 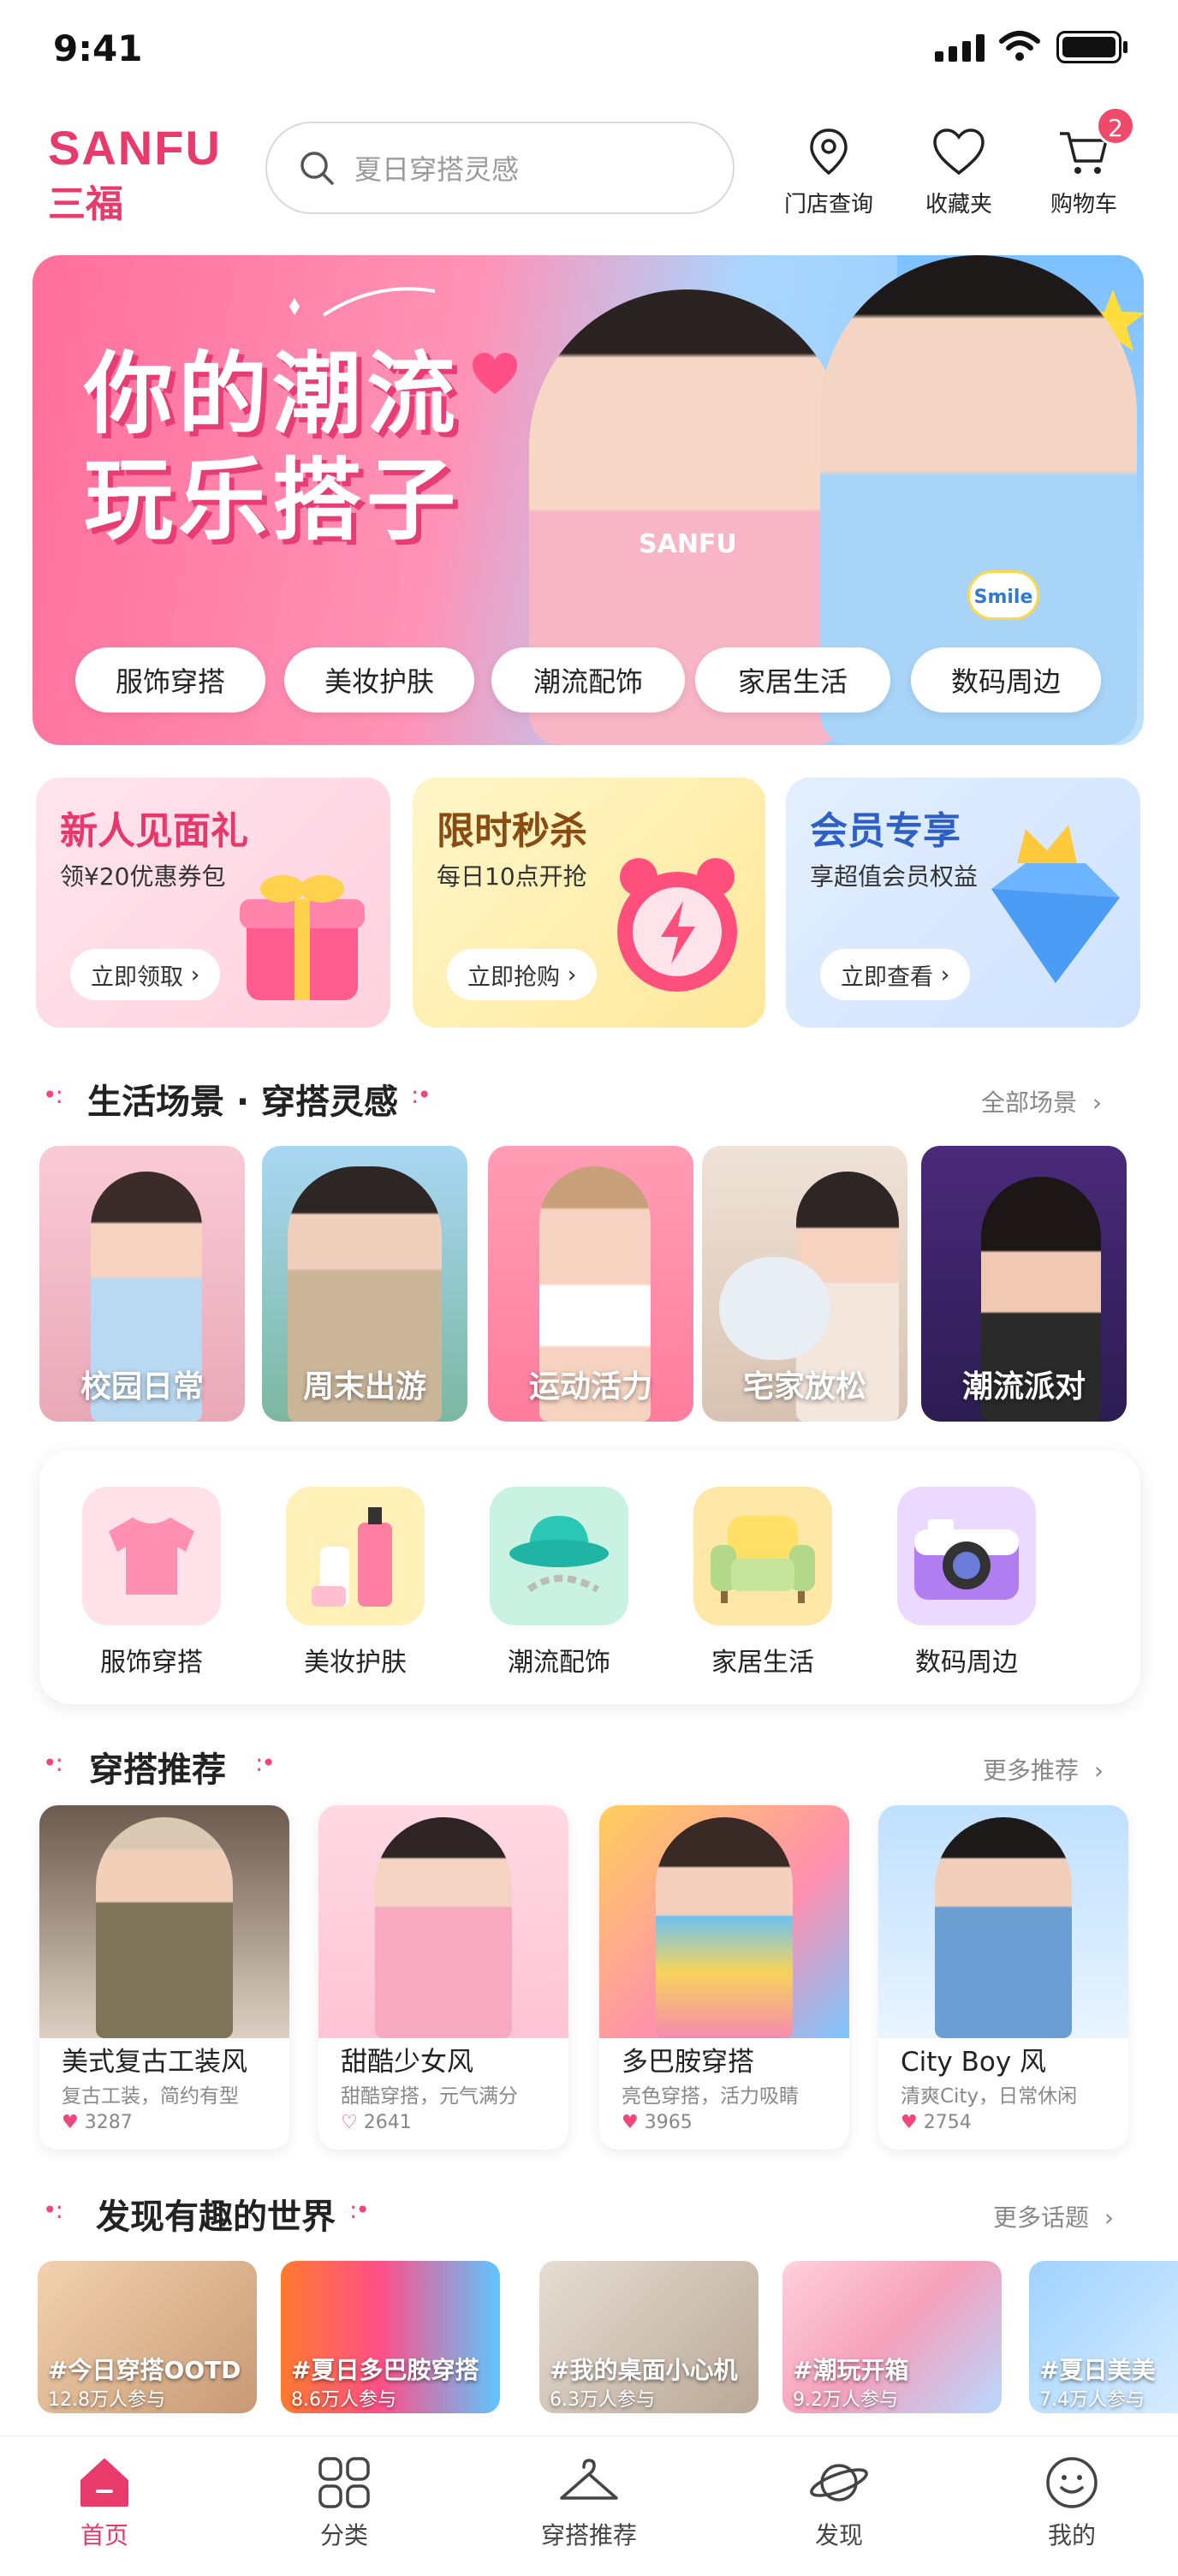 What do you see at coordinates (272, 394) in the screenshot?
I see `banner-title-line1: 你的潮流` at bounding box center [272, 394].